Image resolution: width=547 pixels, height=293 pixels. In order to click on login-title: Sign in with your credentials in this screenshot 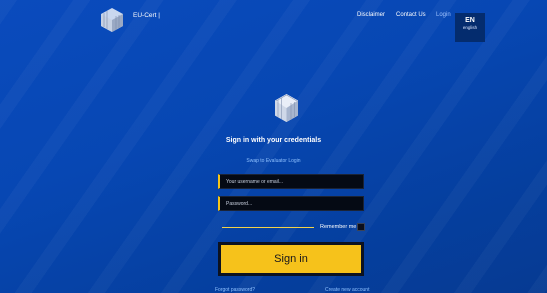, I will do `click(273, 140)`.